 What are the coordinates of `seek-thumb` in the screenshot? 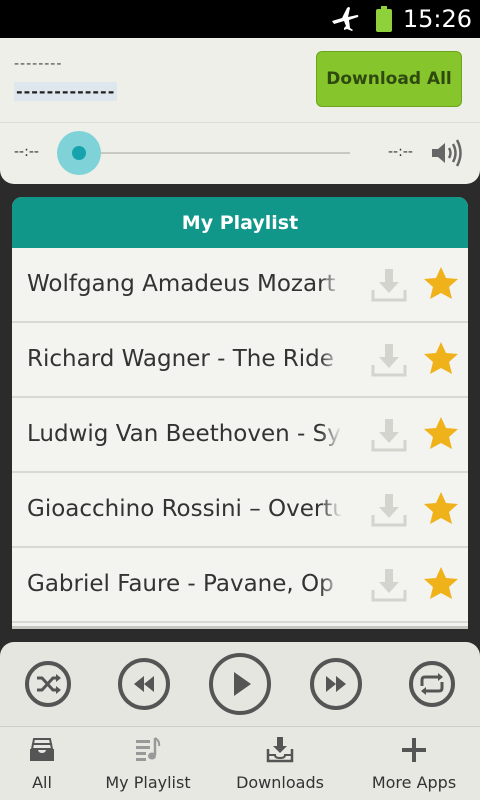 It's located at (79, 153).